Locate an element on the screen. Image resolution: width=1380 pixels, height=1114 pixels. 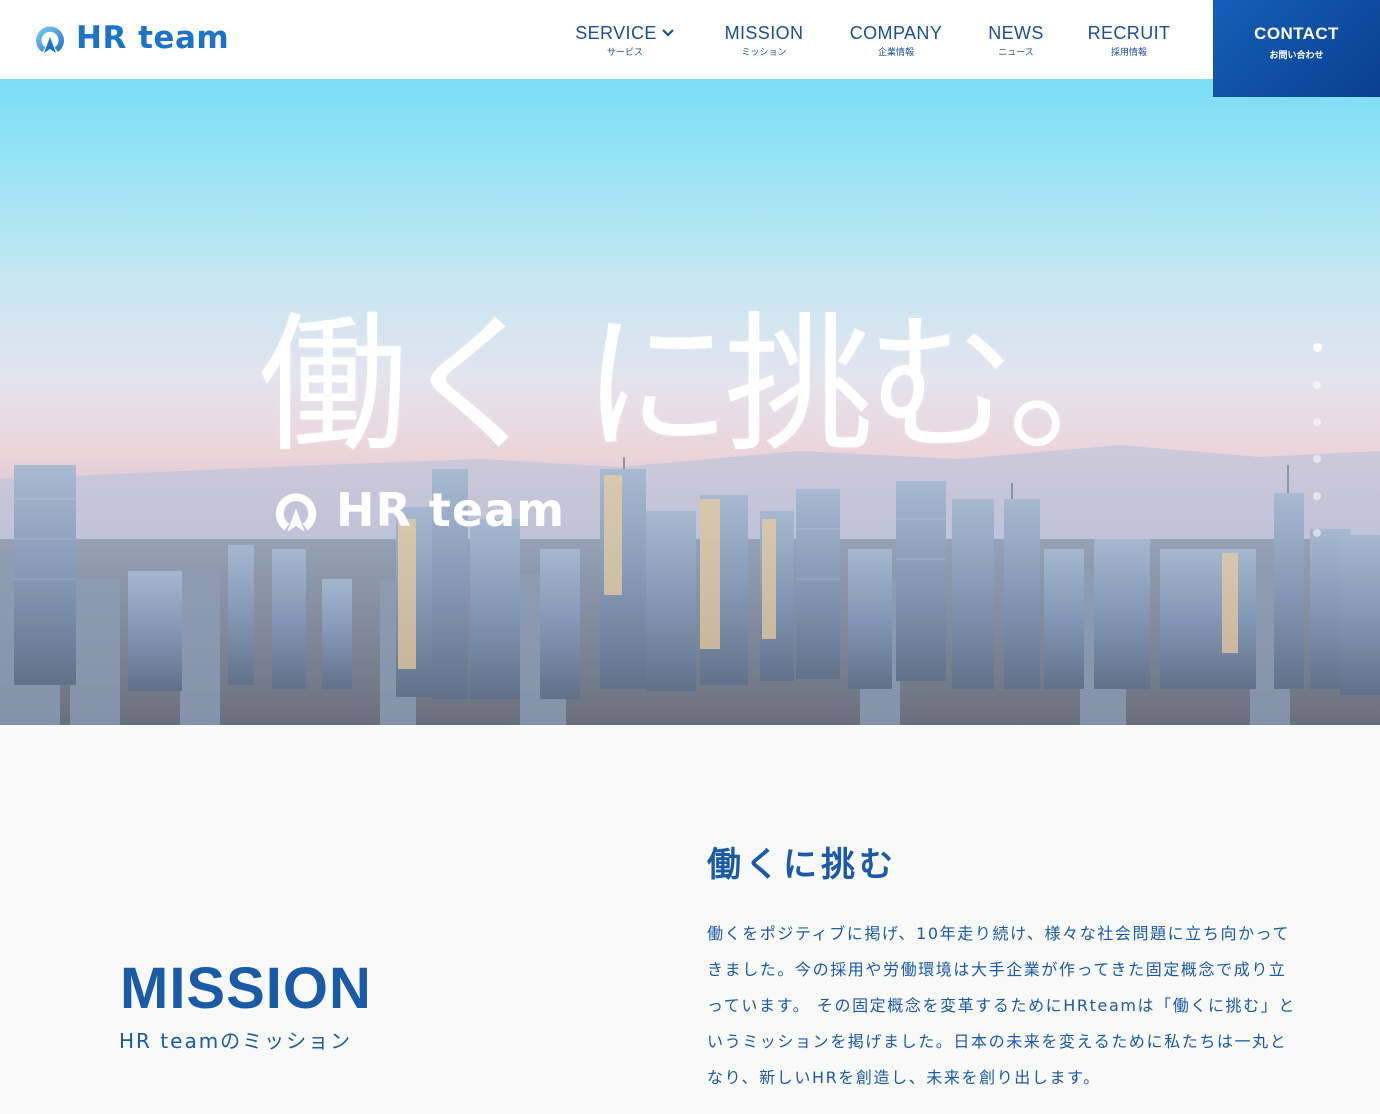
contact-label: CONTACT is located at coordinates (1296, 33).